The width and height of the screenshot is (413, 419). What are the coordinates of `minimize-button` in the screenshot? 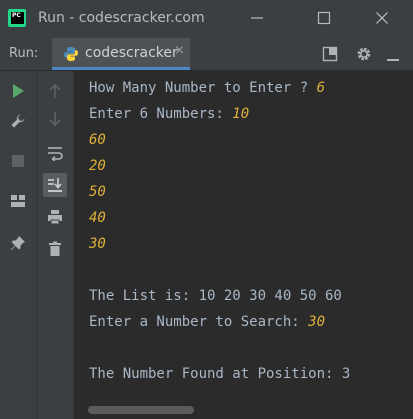 It's located at (257, 18).